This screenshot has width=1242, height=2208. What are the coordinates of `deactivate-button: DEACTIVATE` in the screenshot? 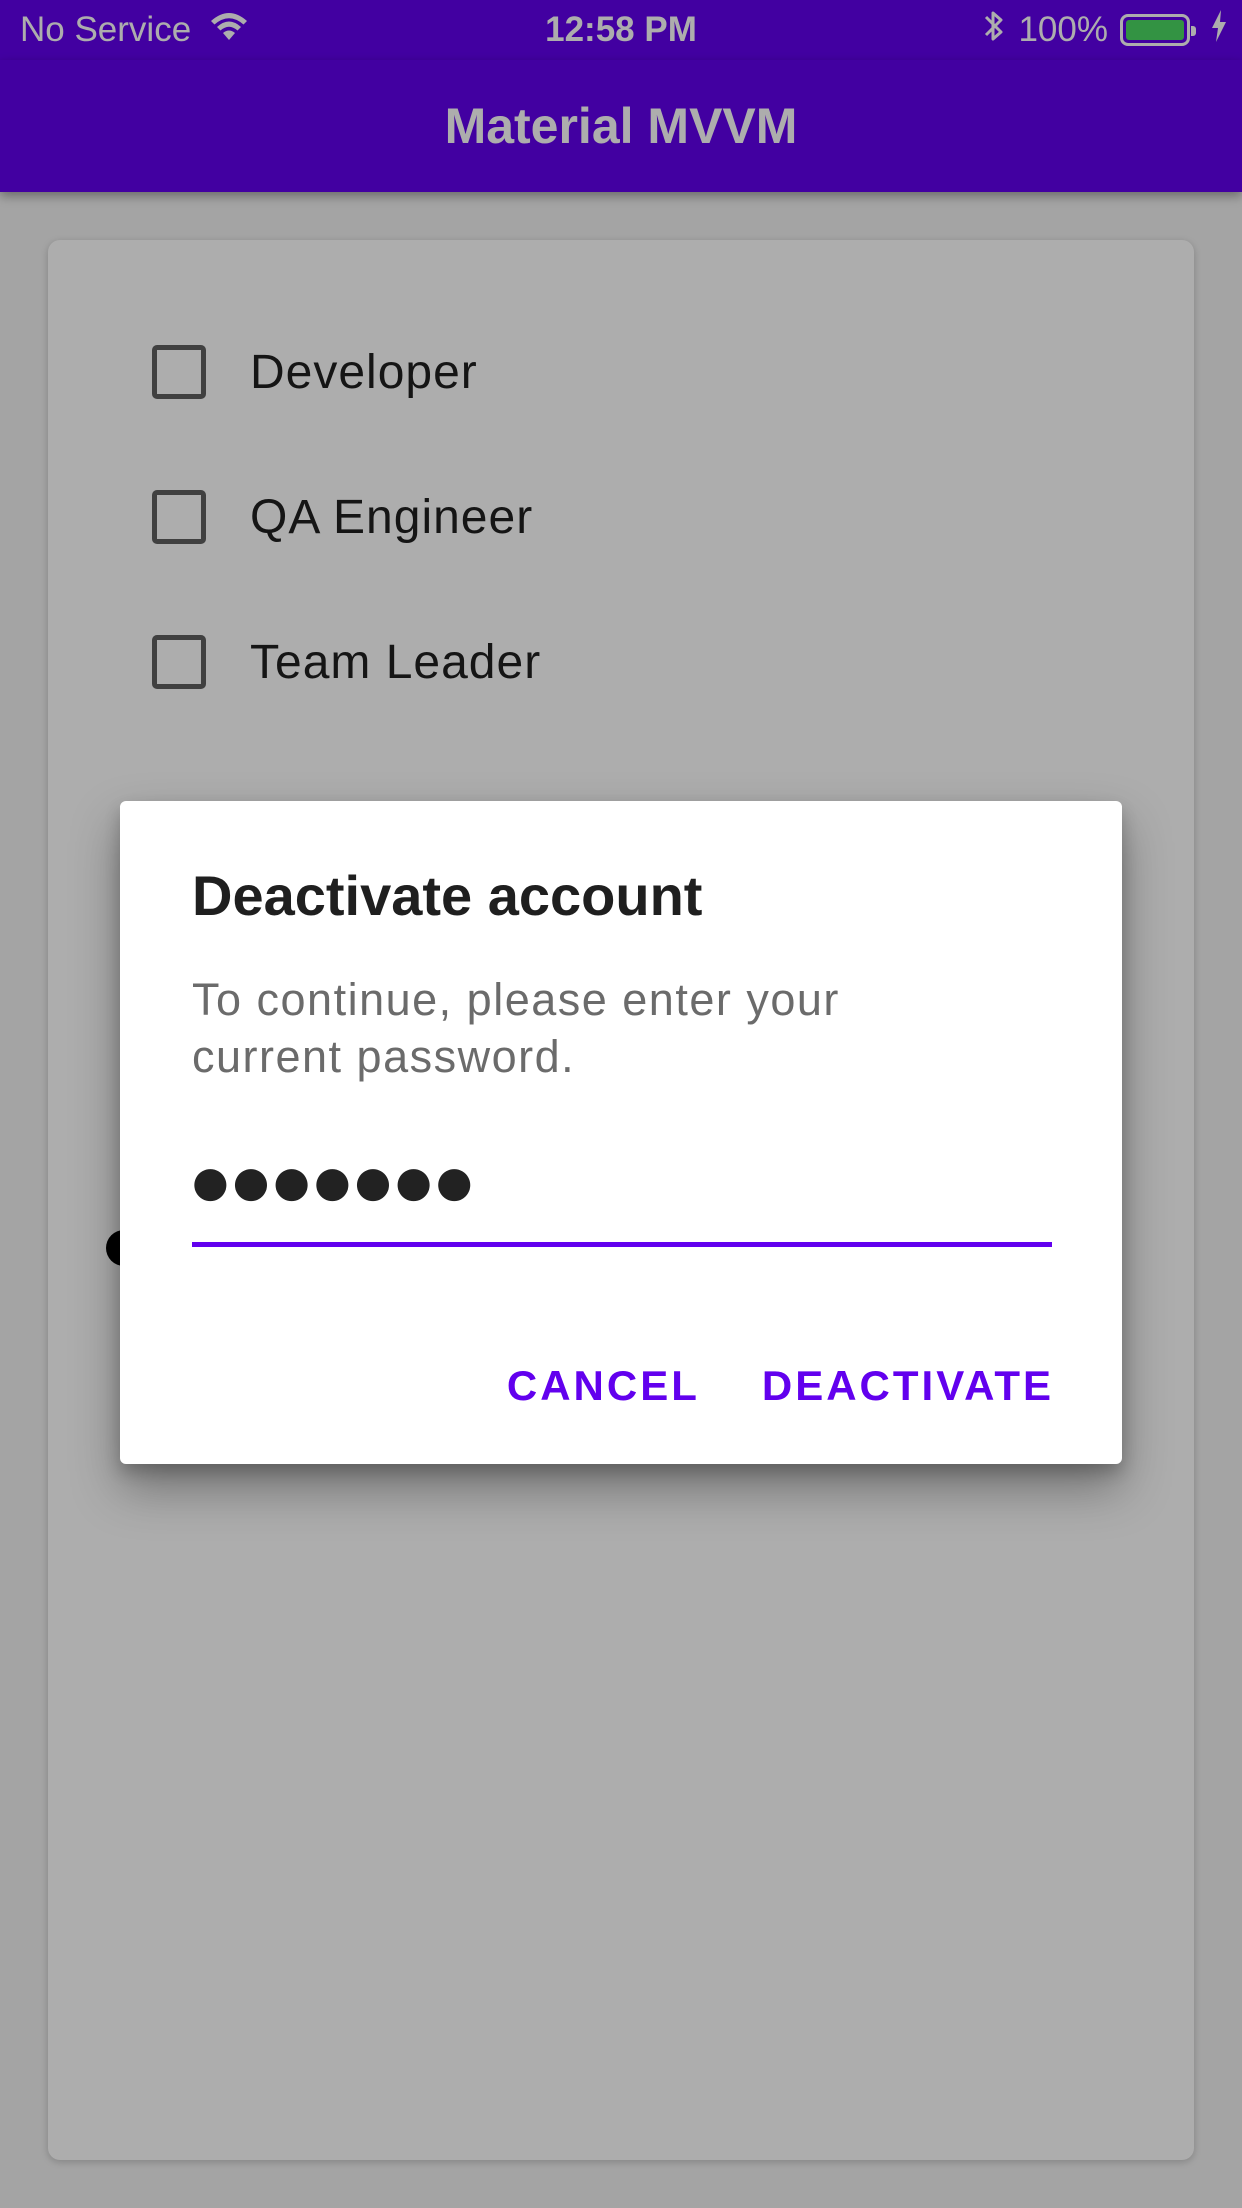 It's located at (908, 1386).